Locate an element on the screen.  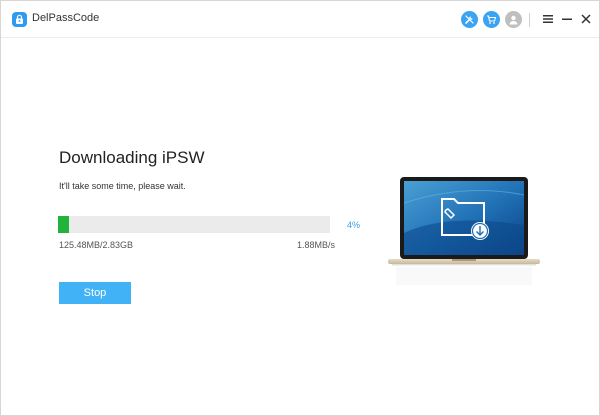
laptop-illustration is located at coordinates (464, 231).